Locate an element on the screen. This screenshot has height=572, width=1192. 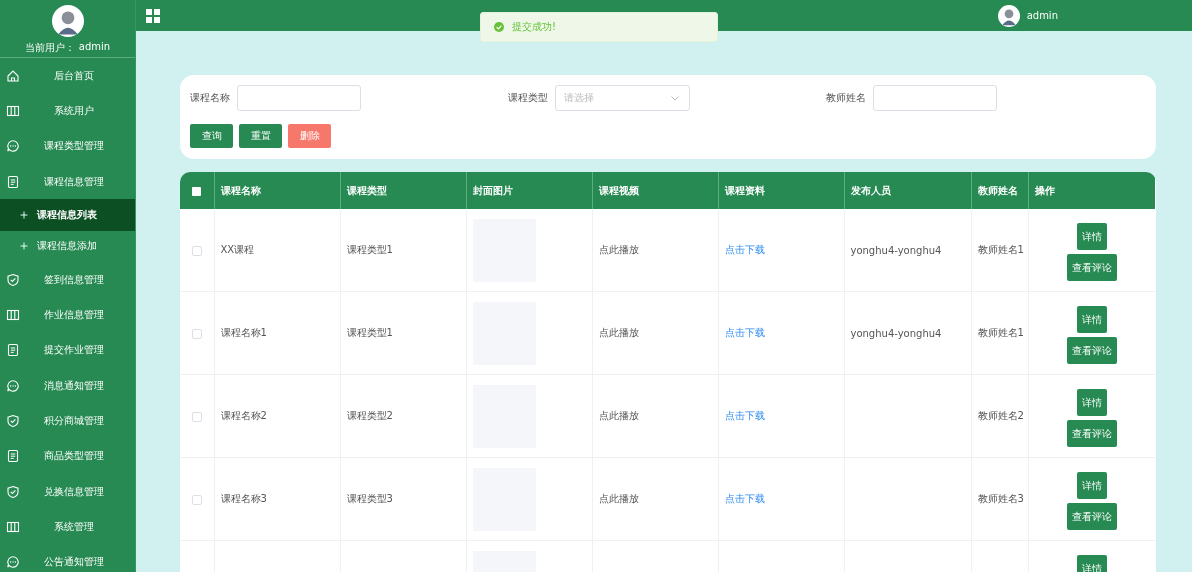
table-cell: XX课程 is located at coordinates (237, 249).